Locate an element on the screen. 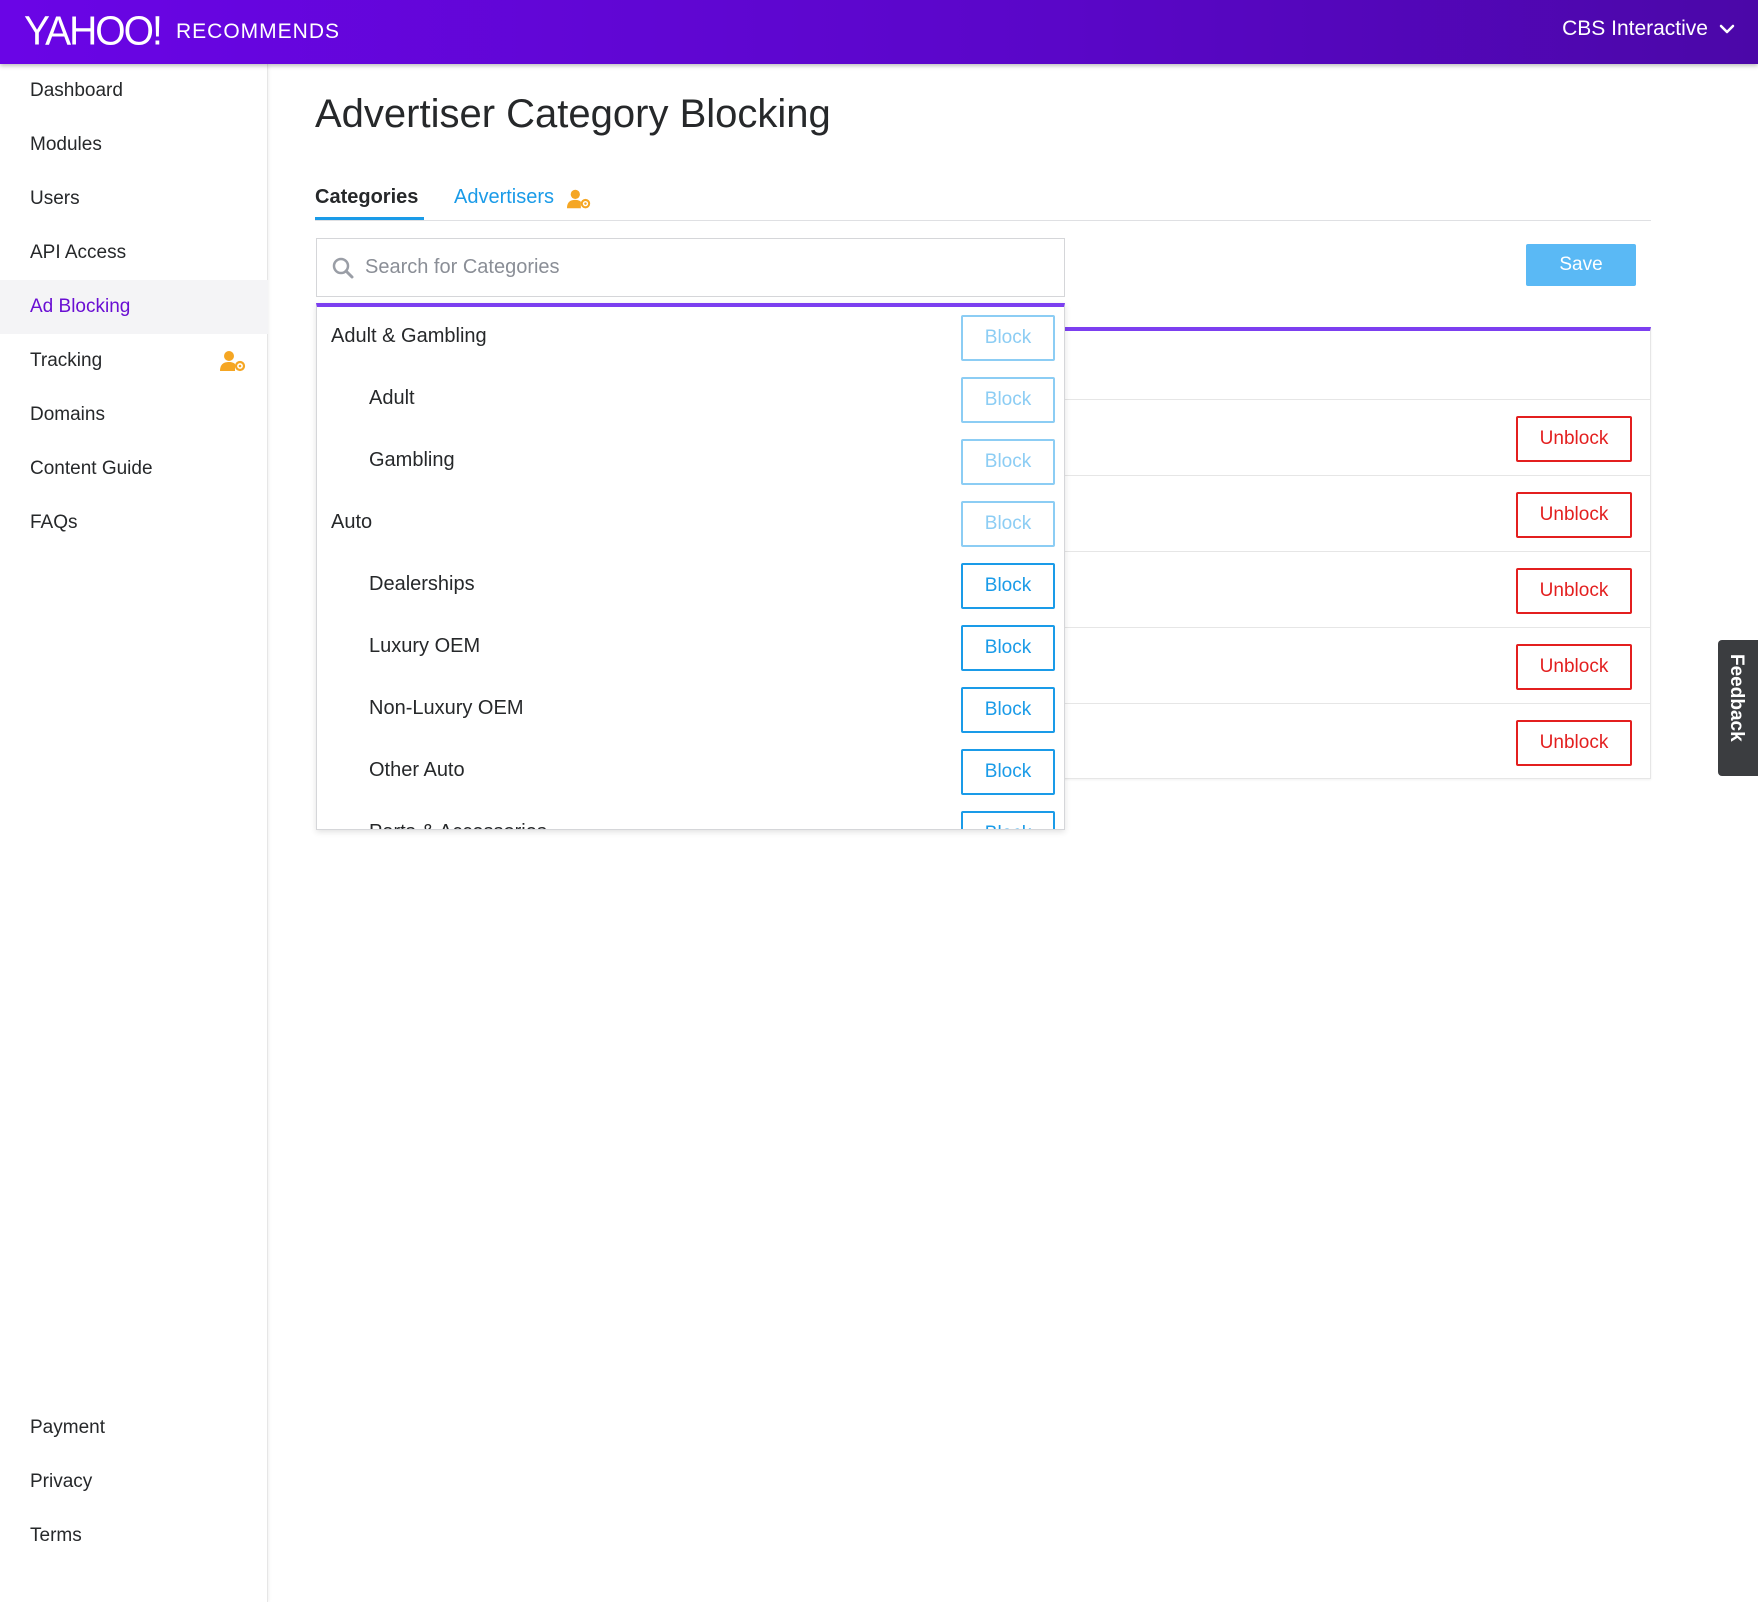 The height and width of the screenshot is (1602, 1758). tab-advertisers: Advertisers is located at coordinates (504, 197).